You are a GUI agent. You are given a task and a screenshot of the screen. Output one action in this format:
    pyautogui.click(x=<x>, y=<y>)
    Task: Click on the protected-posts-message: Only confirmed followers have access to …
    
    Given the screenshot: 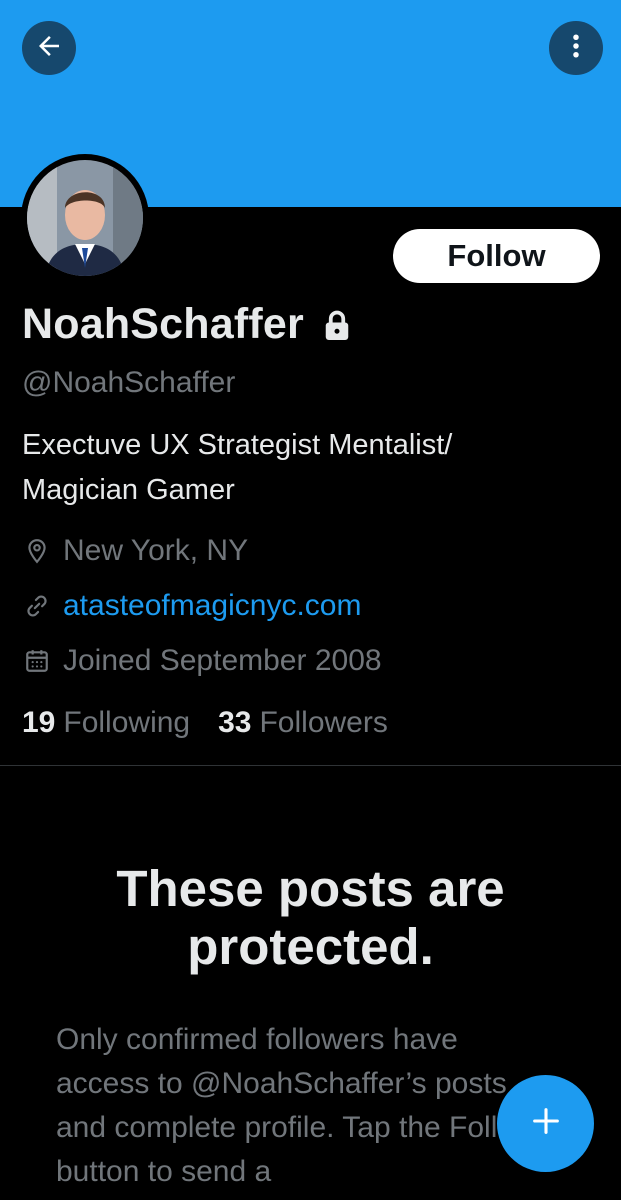 What is the action you would take?
    pyautogui.click(x=296, y=1105)
    